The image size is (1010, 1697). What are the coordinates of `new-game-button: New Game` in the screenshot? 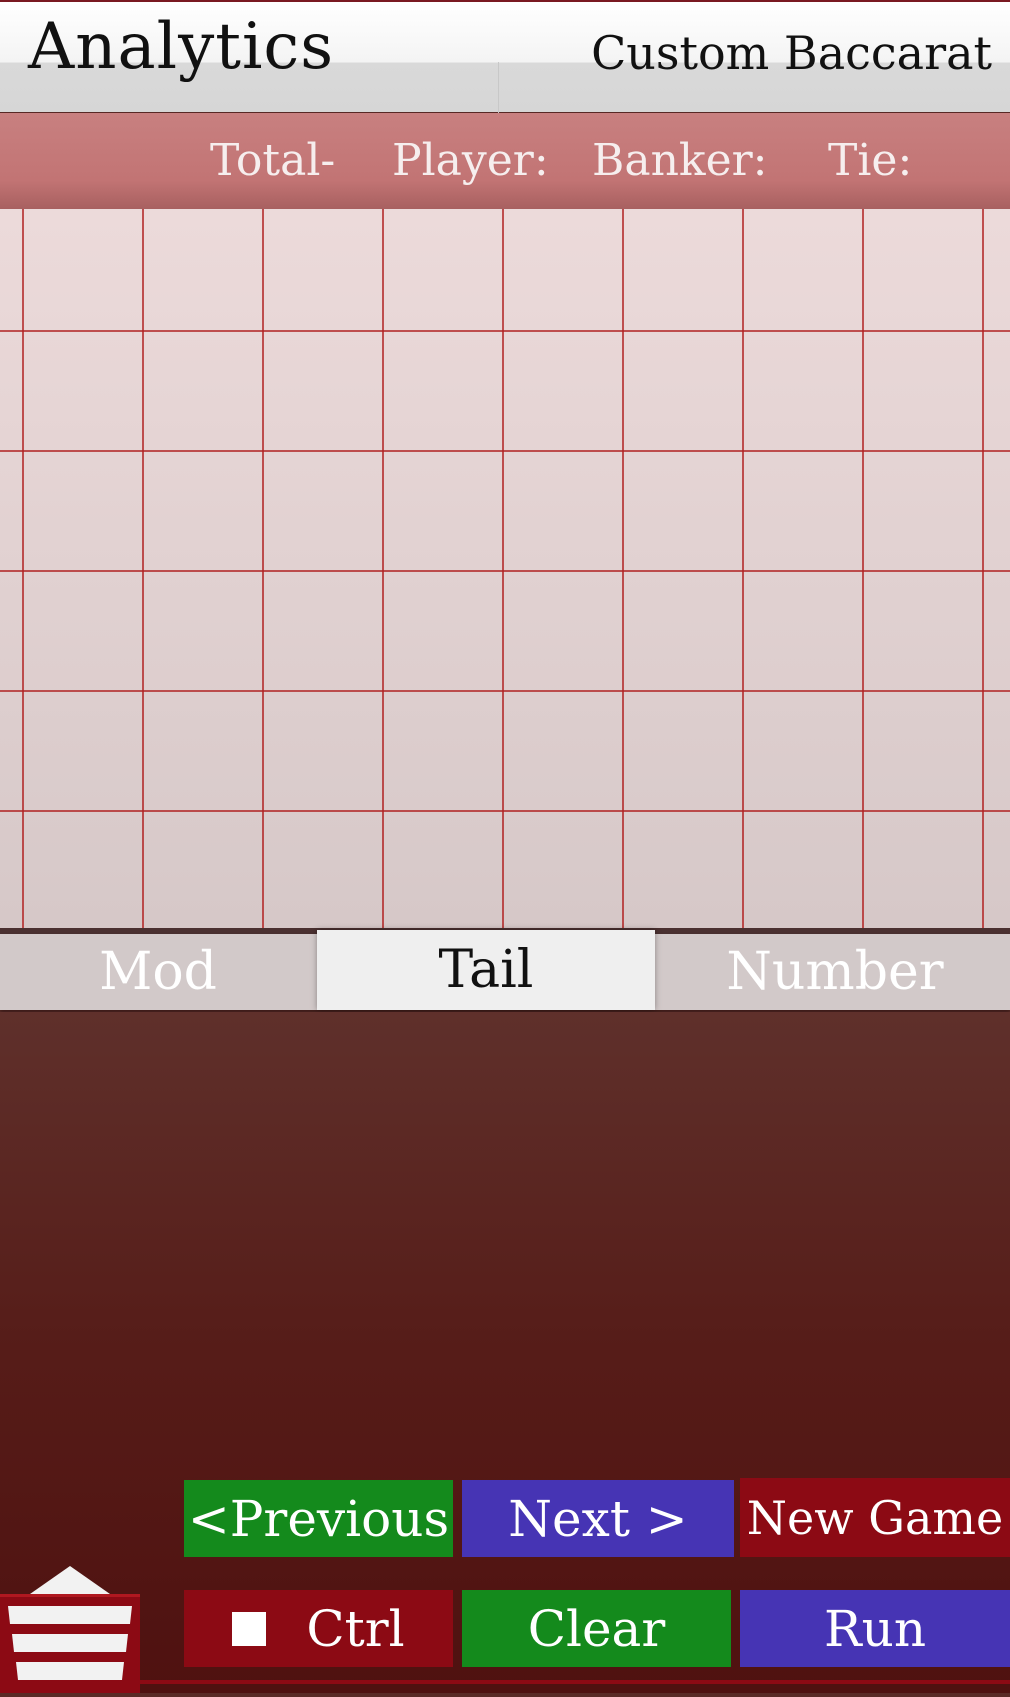 It's located at (875, 1517).